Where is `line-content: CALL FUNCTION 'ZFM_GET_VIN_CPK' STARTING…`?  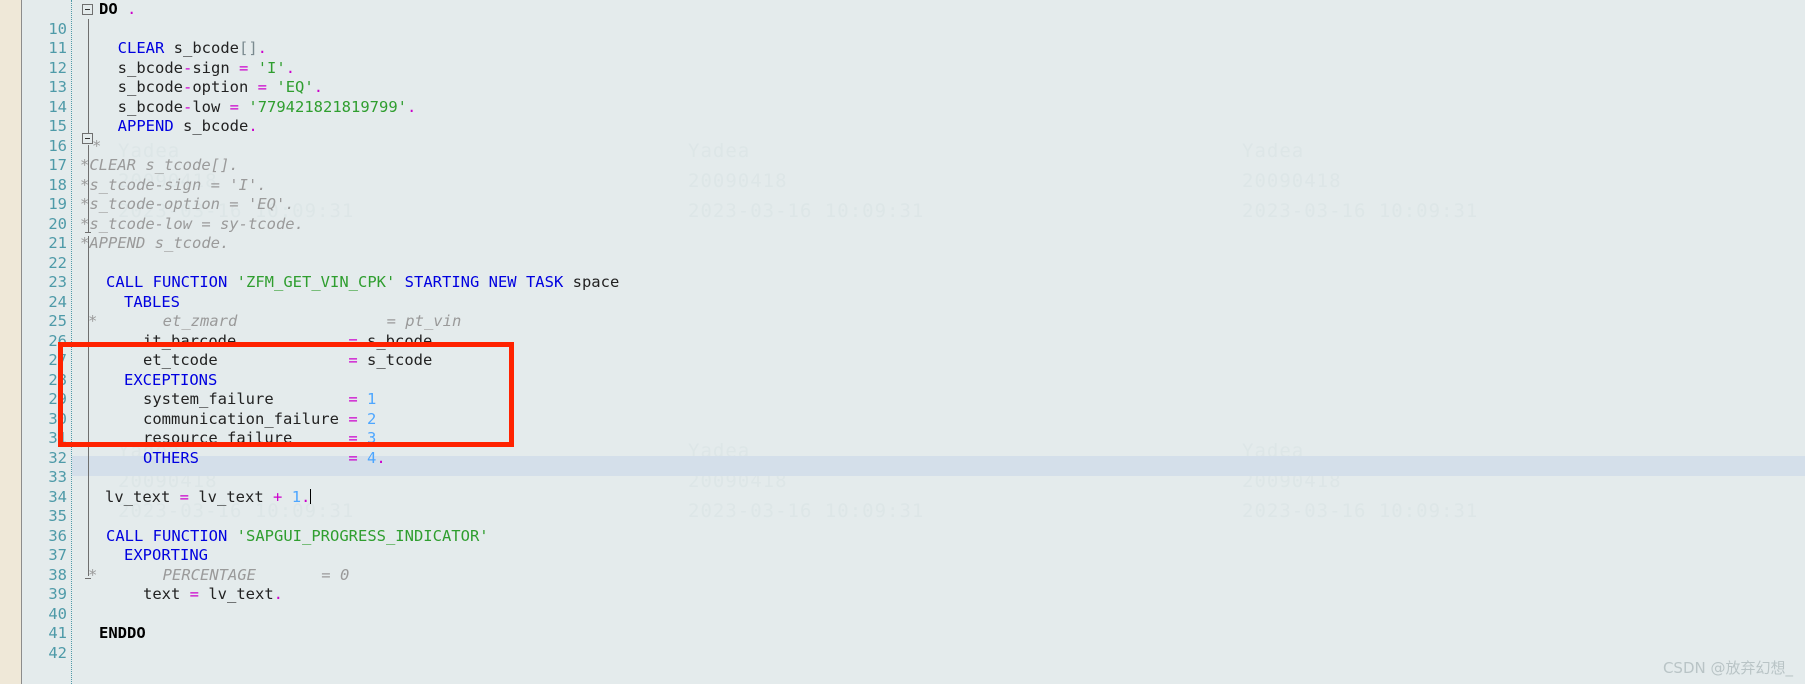
line-content: CALL FUNCTION 'ZFM_GET_VIN_CPK' STARTING… is located at coordinates (363, 282).